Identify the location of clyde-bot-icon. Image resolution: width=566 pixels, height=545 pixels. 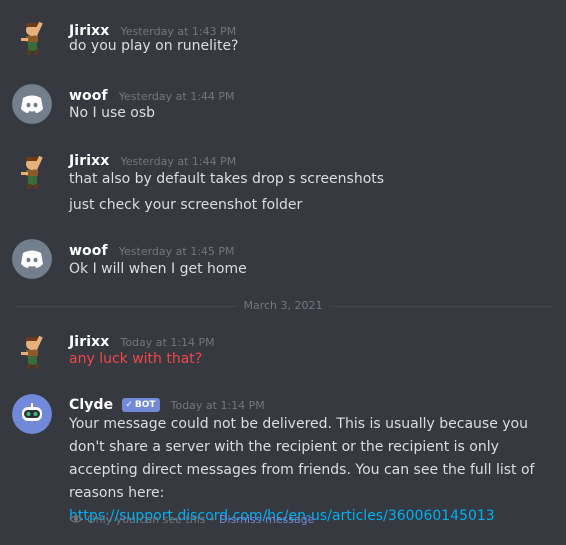
(32, 414).